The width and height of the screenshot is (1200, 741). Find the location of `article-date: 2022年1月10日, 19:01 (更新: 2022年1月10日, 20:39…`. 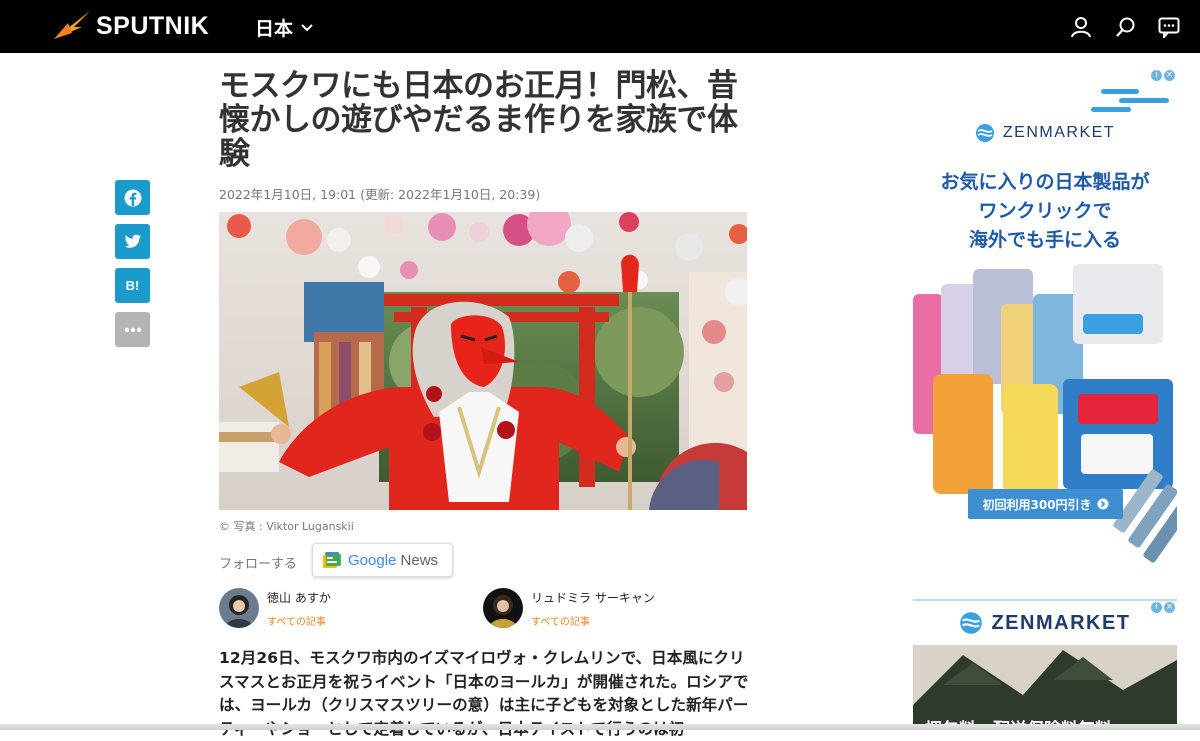

article-date: 2022年1月10日, 19:01 (更新: 2022年1月10日, 20:39… is located at coordinates (380, 194).